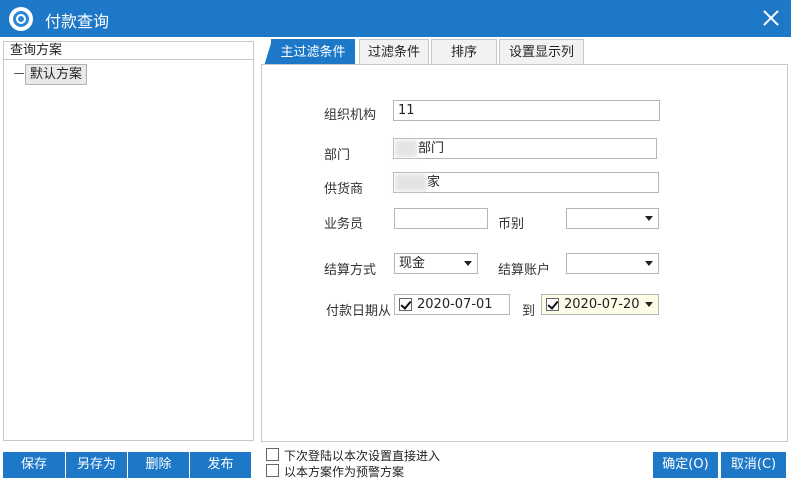 The image size is (791, 485). Describe the element at coordinates (685, 465) in the screenshot. I see `ok-button: 确定(O)` at that location.